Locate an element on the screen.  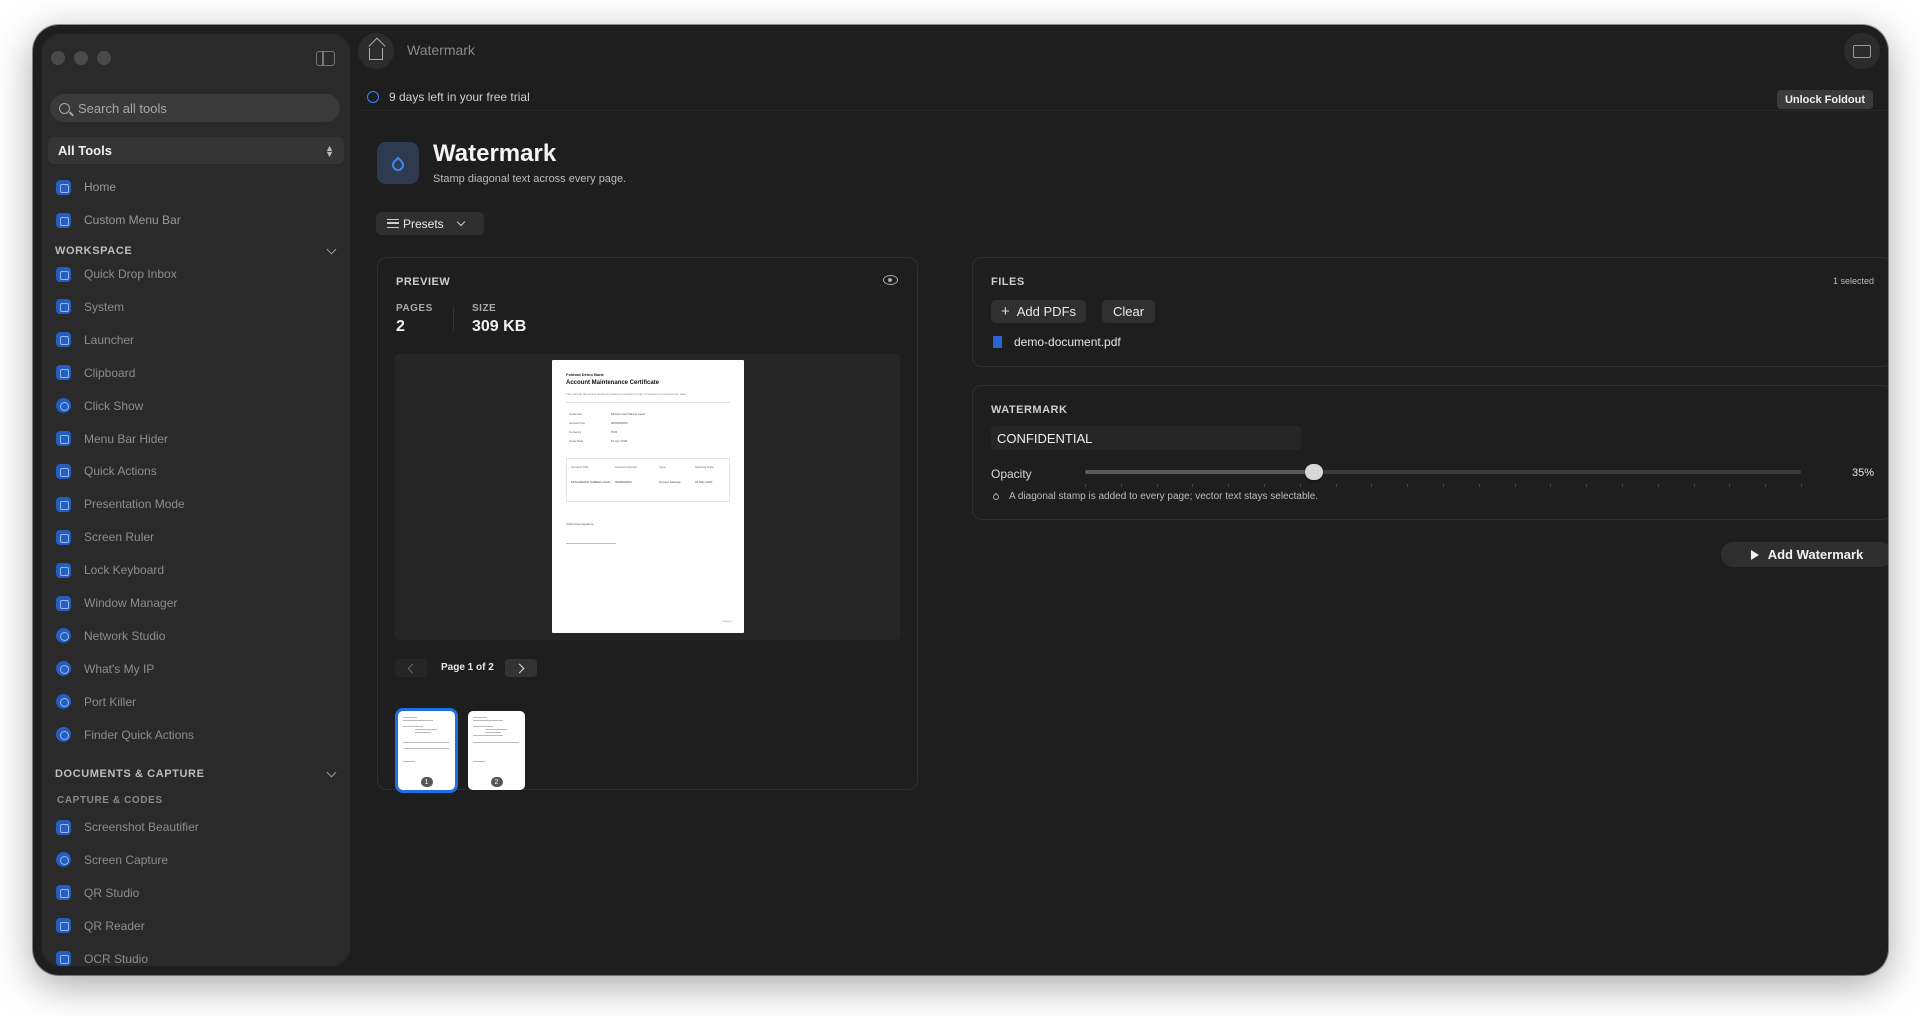
sidebar-item-screen-capture: Screen Capture is located at coordinates (112, 860).